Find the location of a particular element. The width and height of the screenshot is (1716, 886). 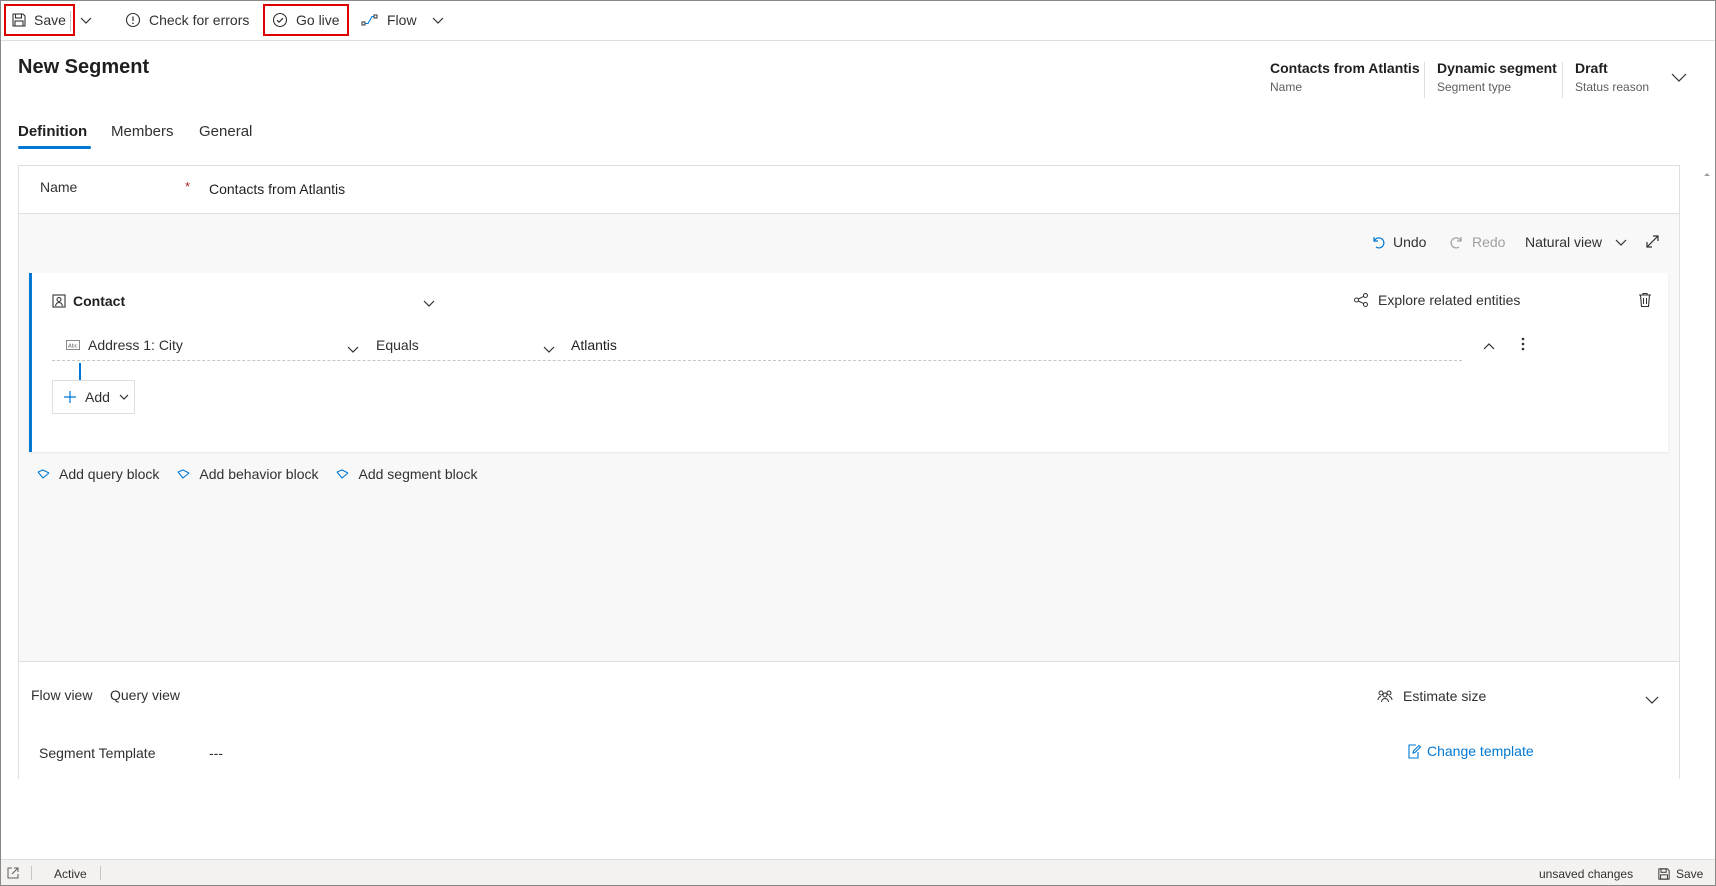

add-behavior-block-label: Add behavior block is located at coordinates (259, 474).